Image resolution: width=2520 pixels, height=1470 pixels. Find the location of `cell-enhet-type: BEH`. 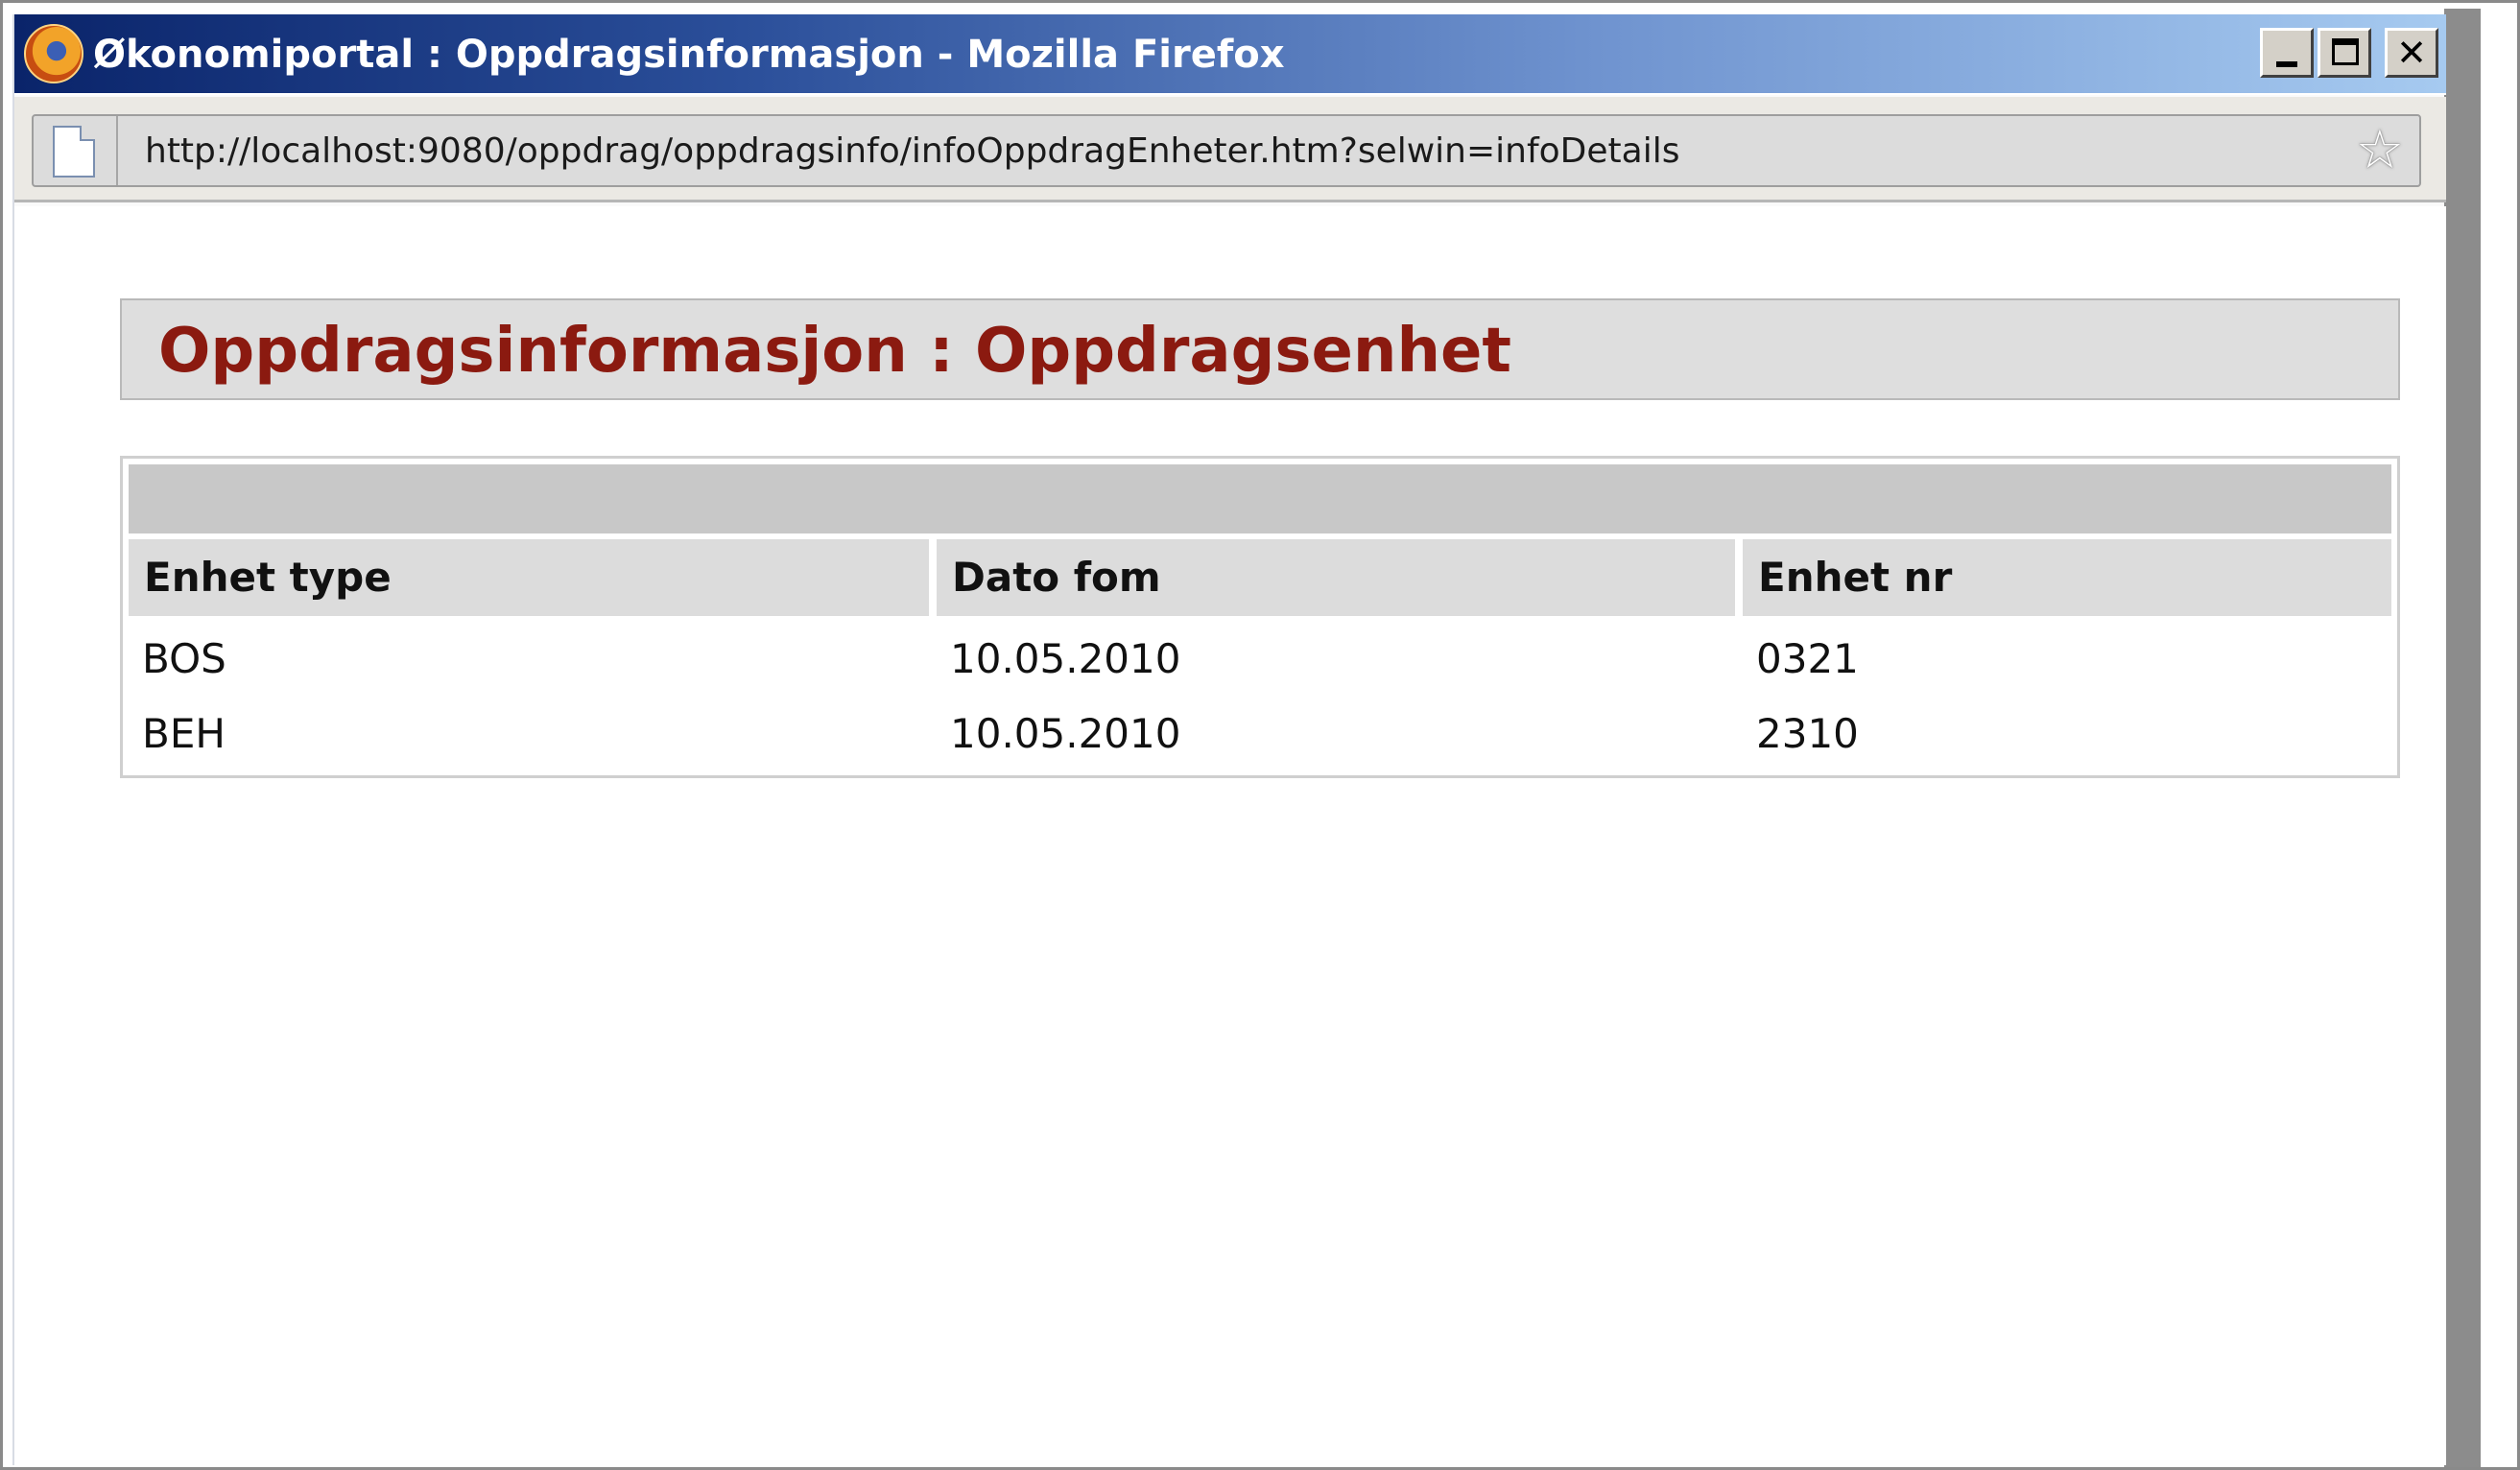

cell-enhet-type: BEH is located at coordinates (184, 733).